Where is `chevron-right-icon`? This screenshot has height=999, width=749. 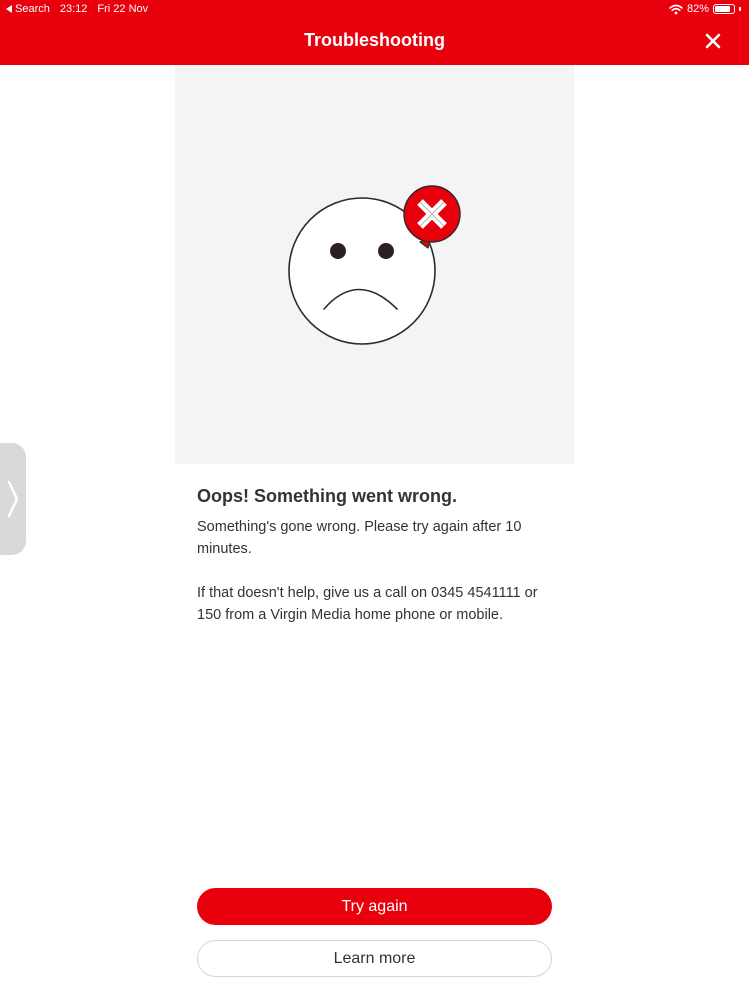
chevron-right-icon is located at coordinates (13, 499).